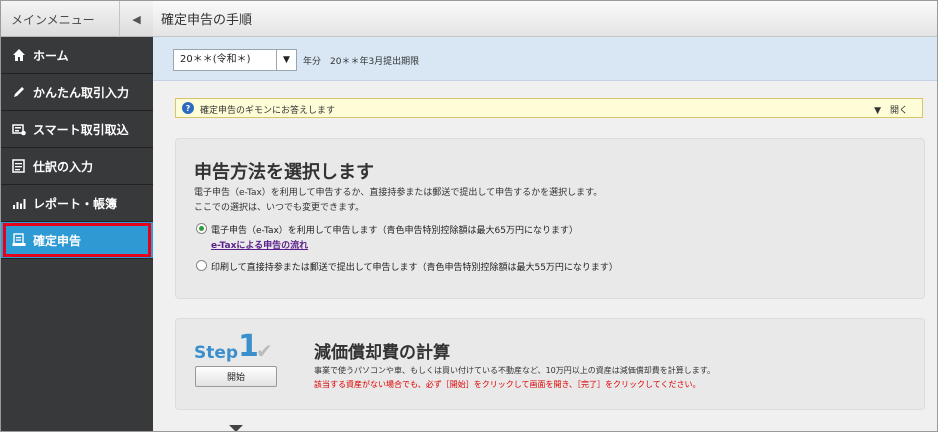 This screenshot has width=938, height=432. What do you see at coordinates (81, 129) in the screenshot?
I see `sidebar-item-label: スマート取引取込` at bounding box center [81, 129].